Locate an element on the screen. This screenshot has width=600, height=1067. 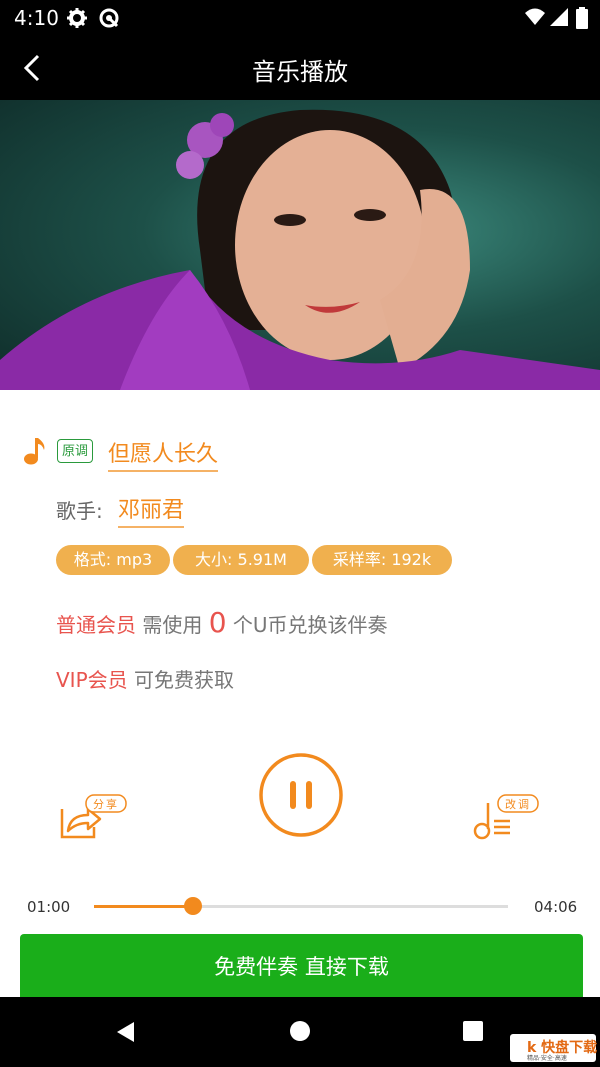
vip-member-line: VIP会员 可免费获取 is located at coordinates (145, 678).